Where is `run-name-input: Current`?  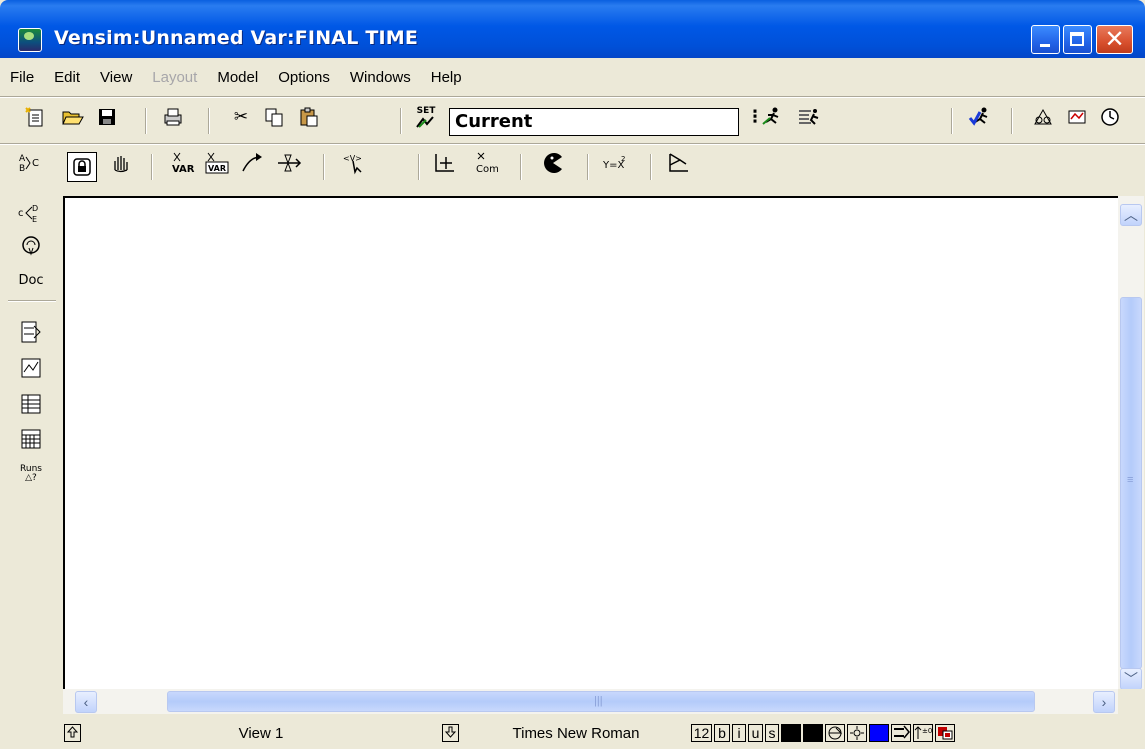
run-name-input: Current is located at coordinates (594, 122).